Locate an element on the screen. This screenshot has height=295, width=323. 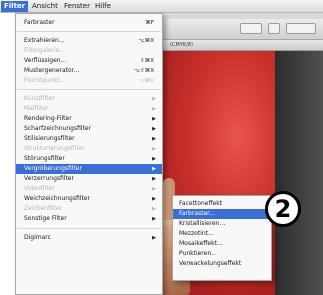
options-bar is located at coordinates (236, 29).